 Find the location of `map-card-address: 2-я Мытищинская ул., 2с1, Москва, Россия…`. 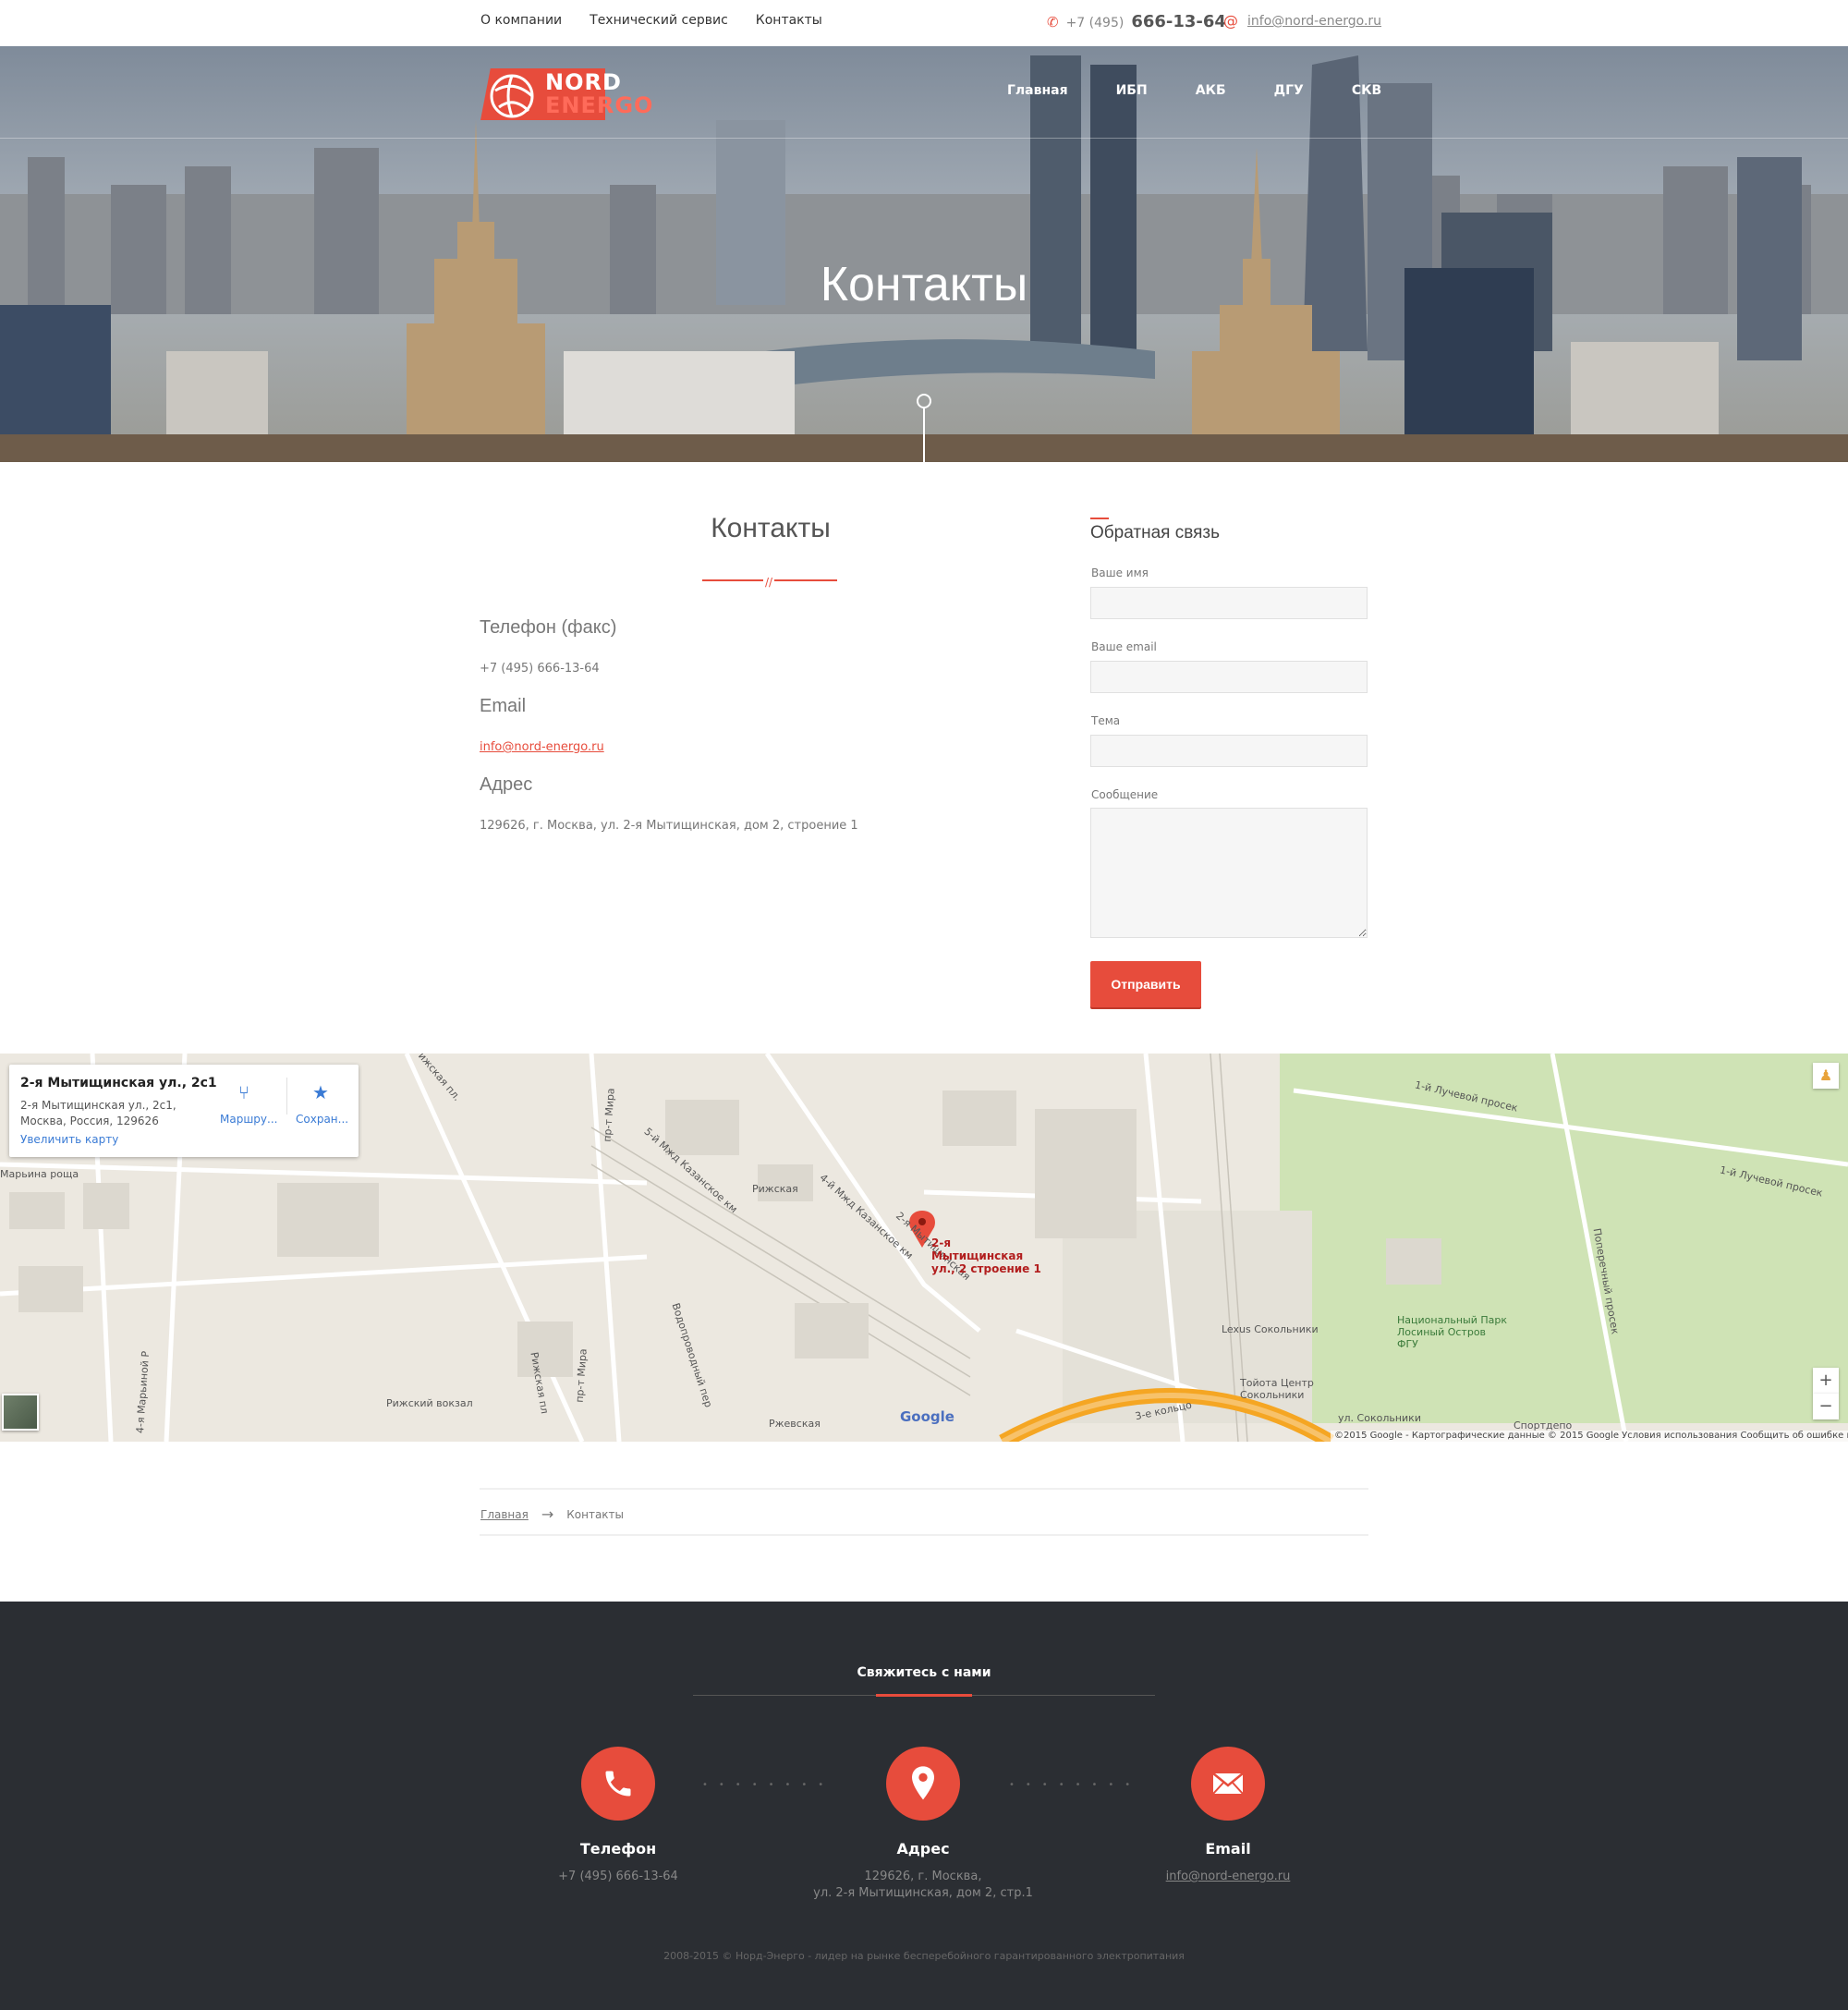

map-card-address: 2-я Мытищинская ул., 2с1, Москва, Россия… is located at coordinates (98, 1113).